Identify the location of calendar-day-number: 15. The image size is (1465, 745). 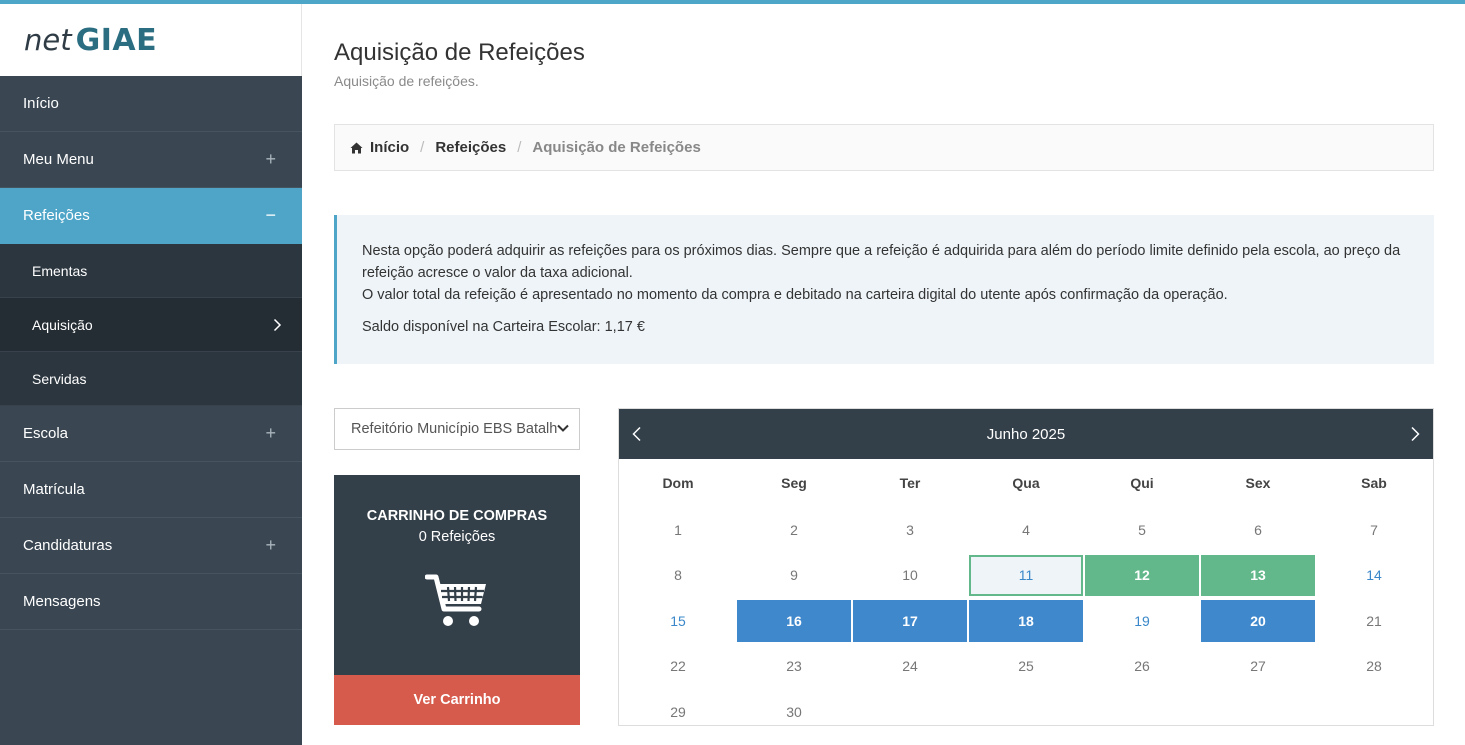
(678, 620).